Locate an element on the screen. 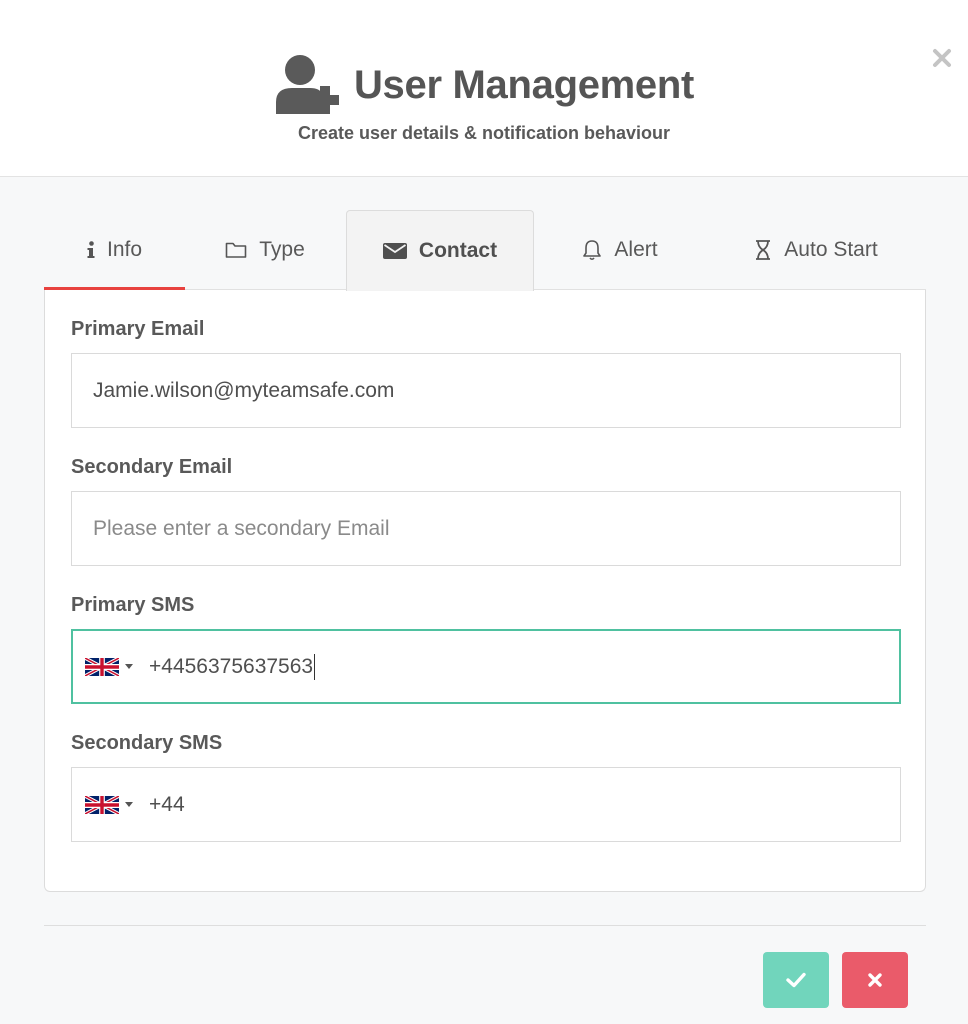  primary-email-field: Jamie.wilson@myteamsafe.com is located at coordinates (486, 390).